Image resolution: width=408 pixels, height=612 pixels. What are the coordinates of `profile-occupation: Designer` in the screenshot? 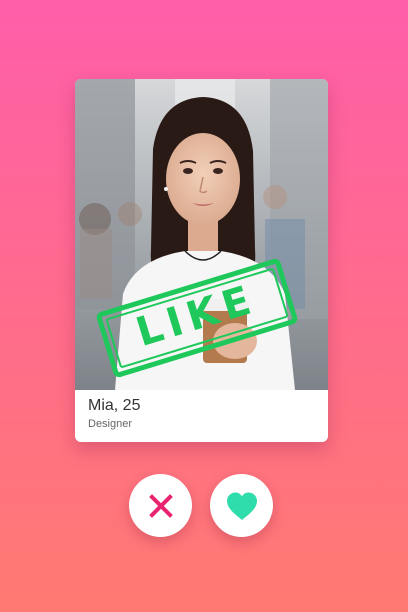 It's located at (110, 424).